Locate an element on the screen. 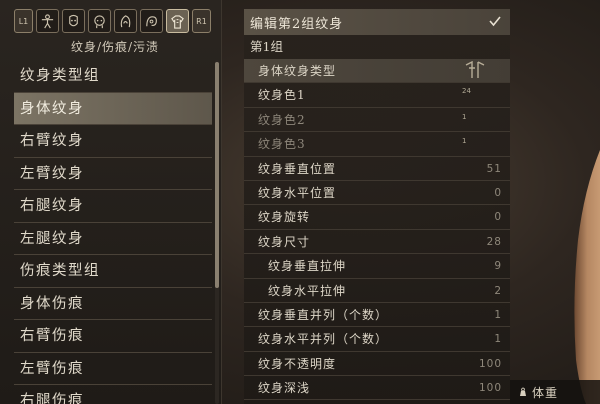  tab-eye is located at coordinates (151, 21).